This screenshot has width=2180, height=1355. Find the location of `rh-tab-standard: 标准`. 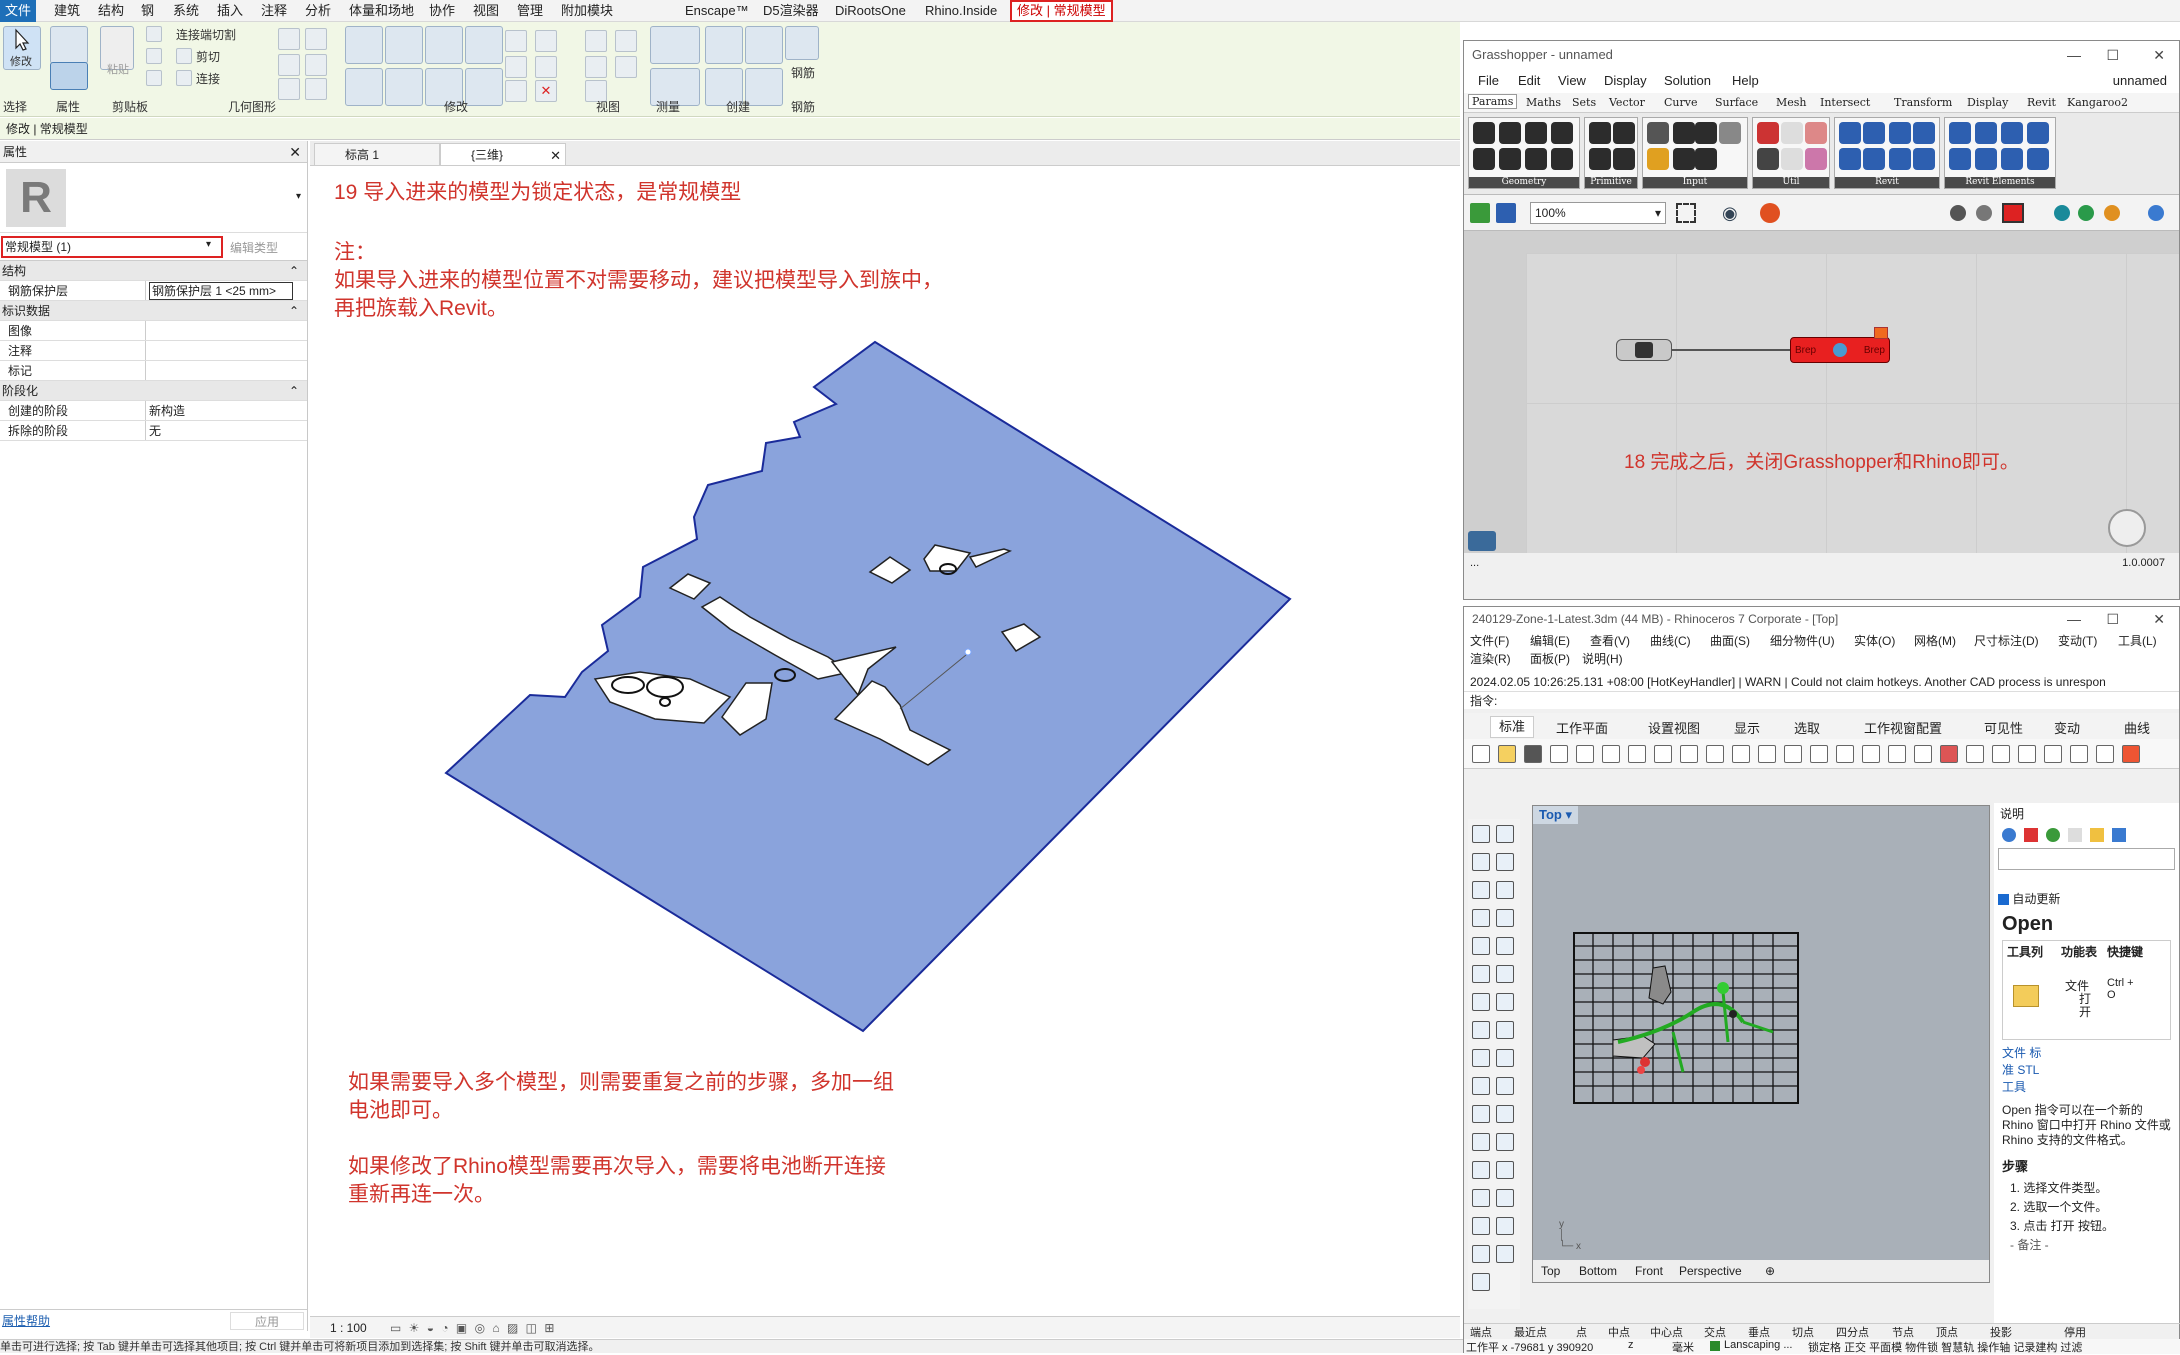

rh-tab-standard: 标准 is located at coordinates (1512, 727).